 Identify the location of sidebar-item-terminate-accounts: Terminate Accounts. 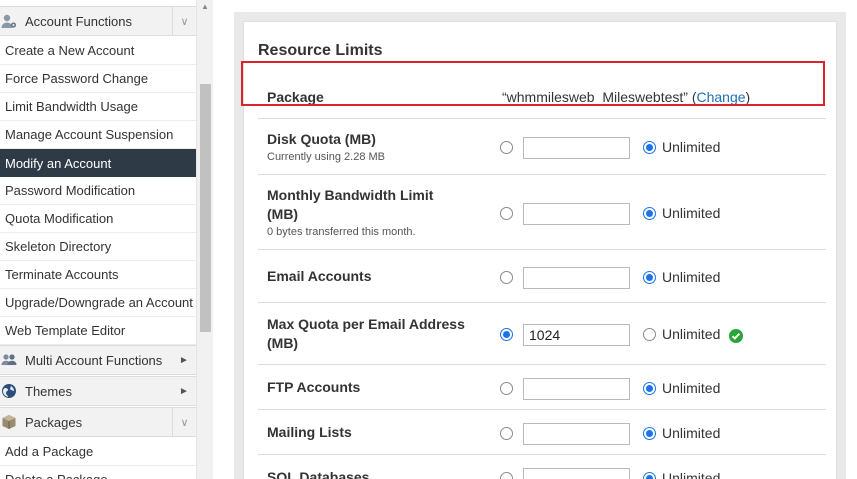
(98, 275).